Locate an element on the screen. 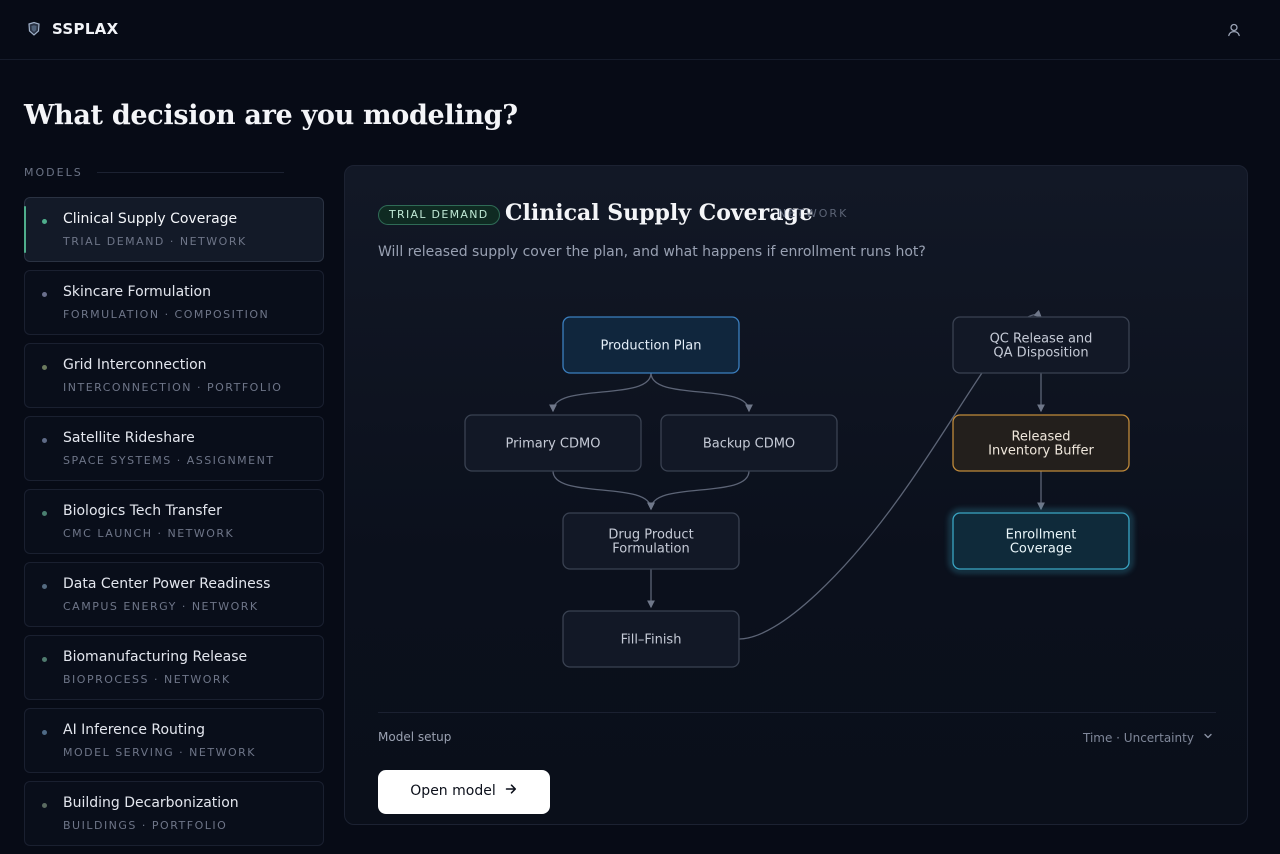 The height and width of the screenshot is (854, 1280). models-section-header: MODELS is located at coordinates (154, 172).